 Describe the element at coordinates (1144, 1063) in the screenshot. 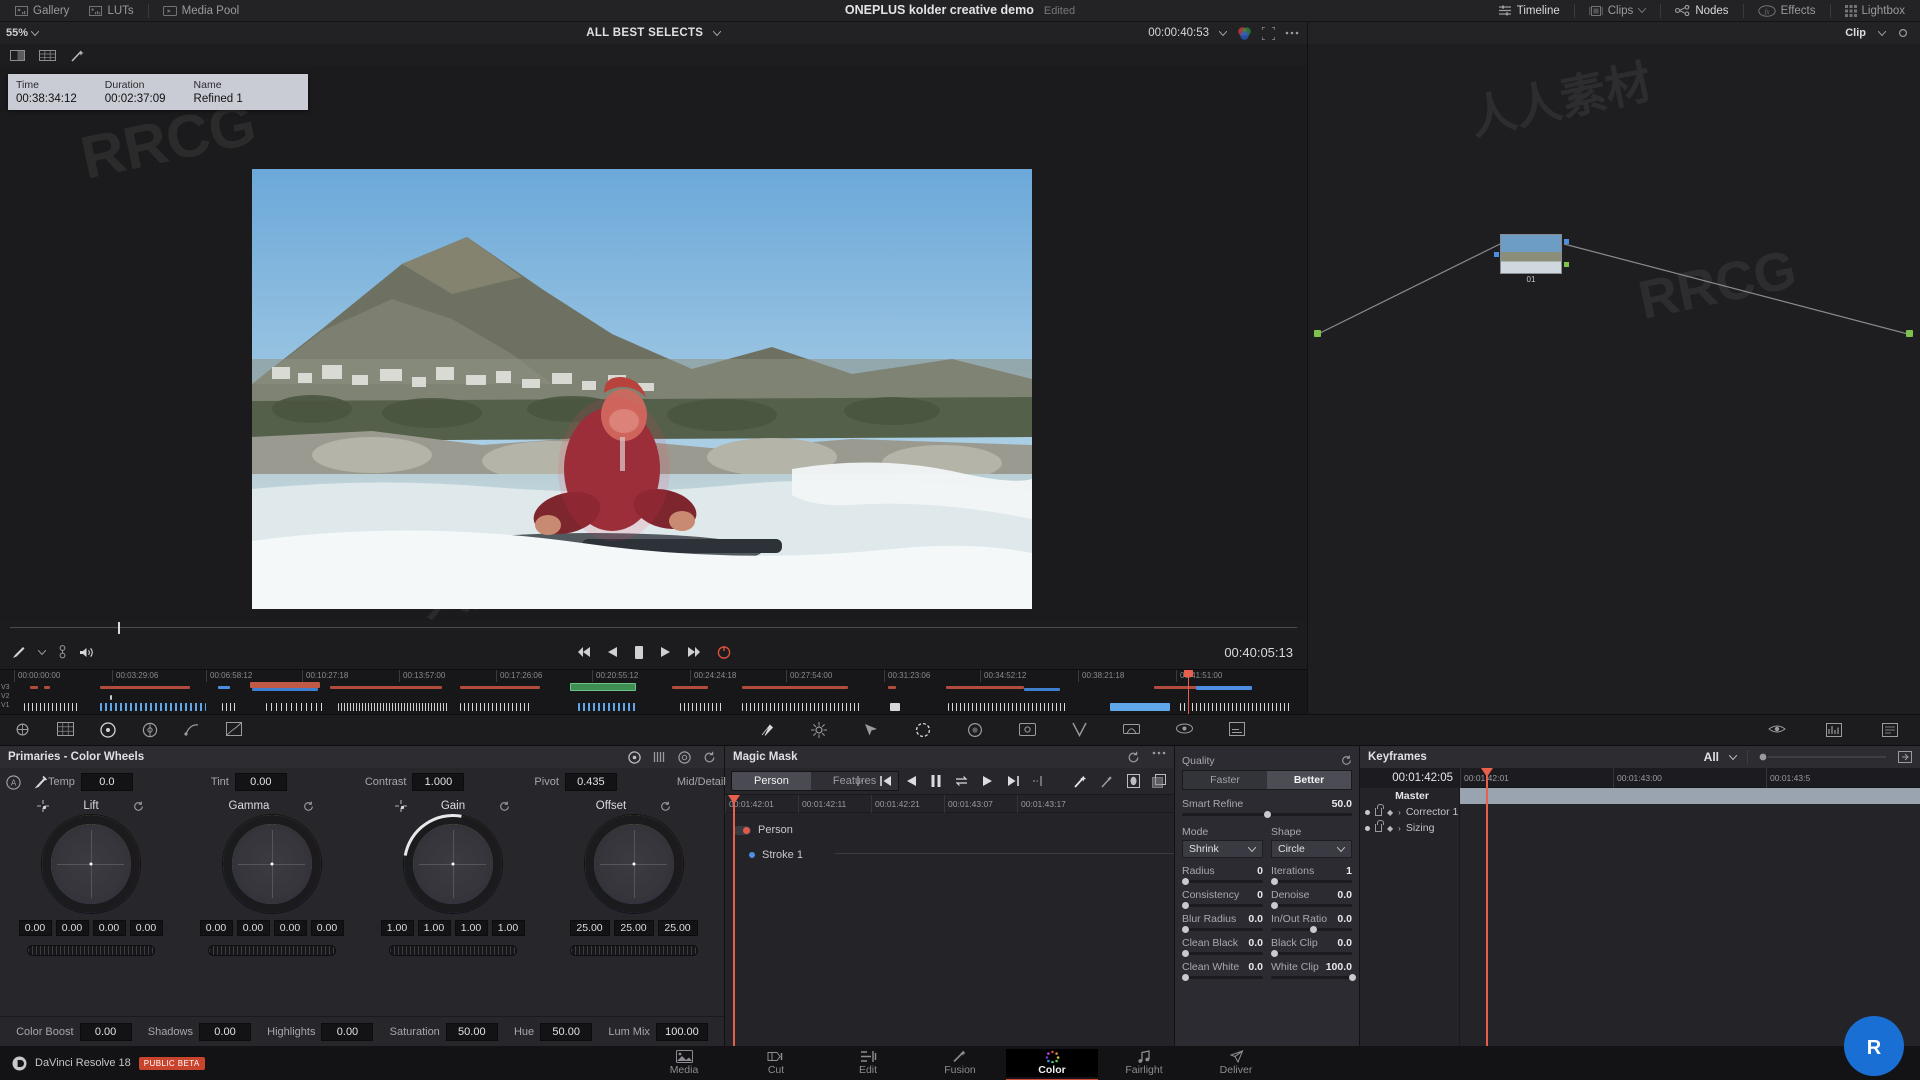

I see `page-fairlight: Fairlight` at that location.